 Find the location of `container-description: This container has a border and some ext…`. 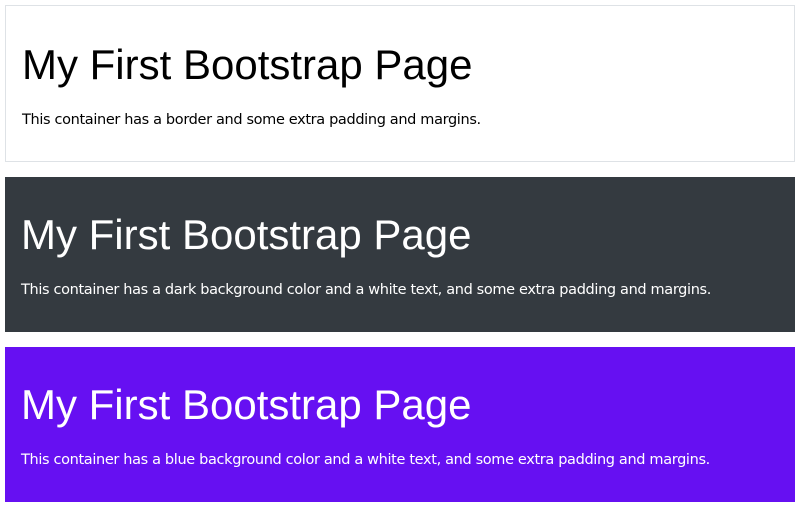

container-description: This container has a border and some ext… is located at coordinates (251, 120).